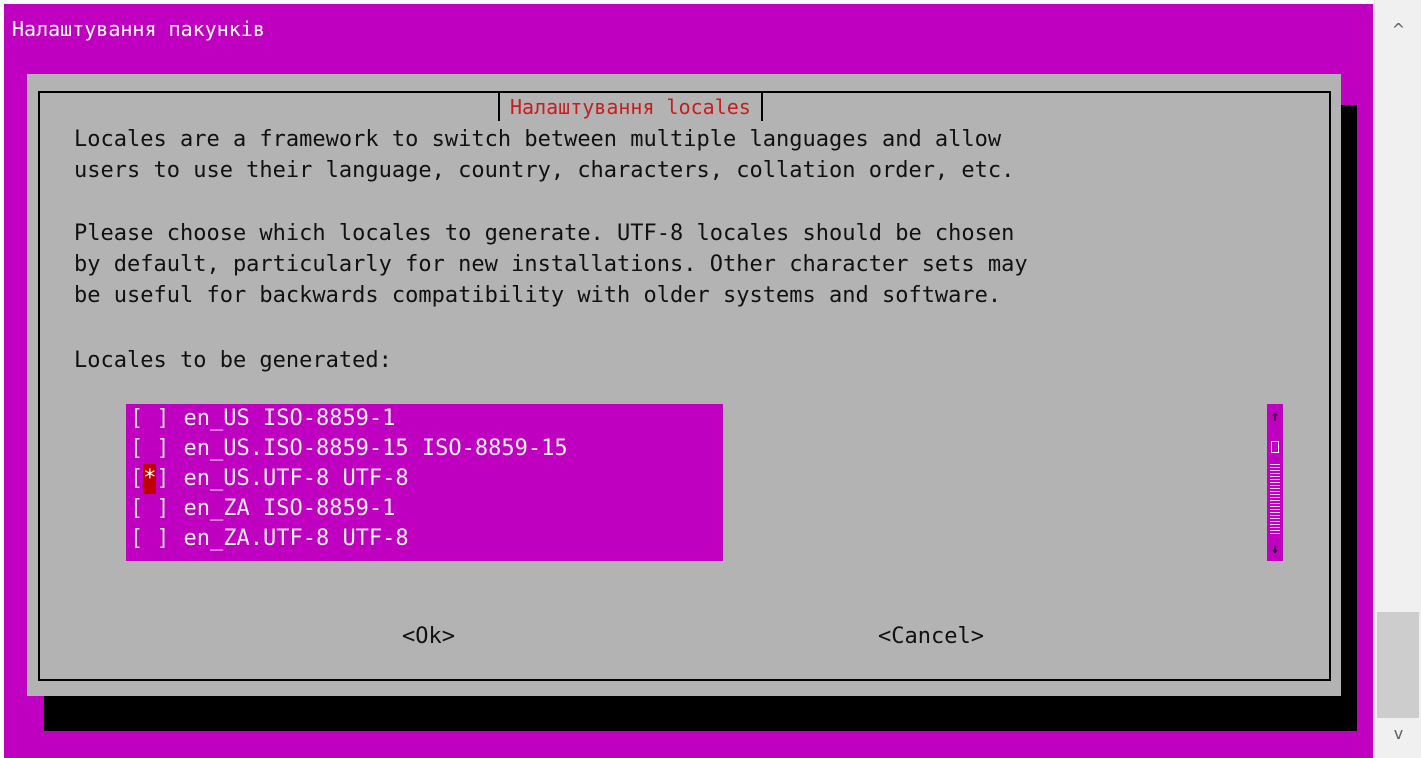  Describe the element at coordinates (424, 419) in the screenshot. I see `list-item: [ ] en_US ISO-8859-1` at that location.